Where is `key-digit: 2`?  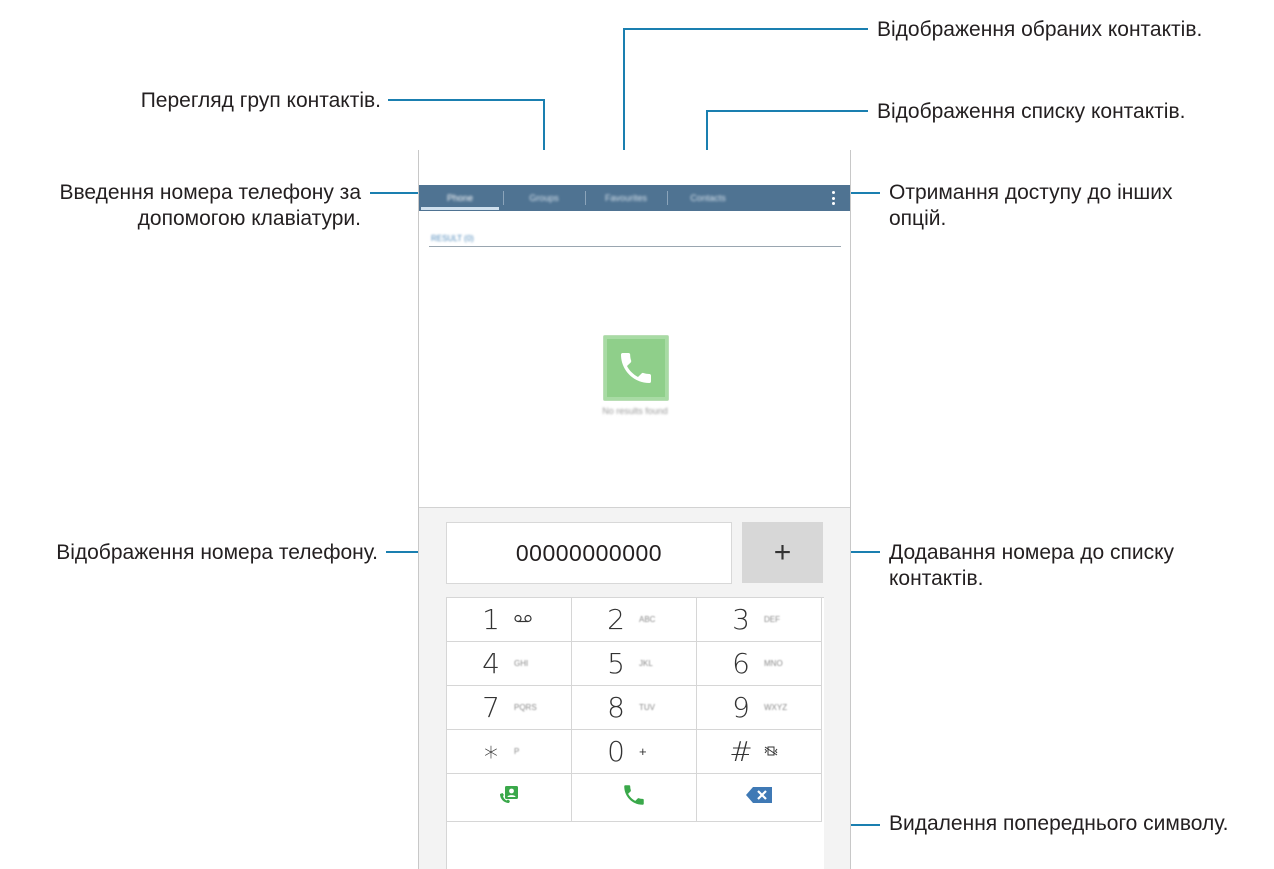
key-digit: 2 is located at coordinates (616, 619).